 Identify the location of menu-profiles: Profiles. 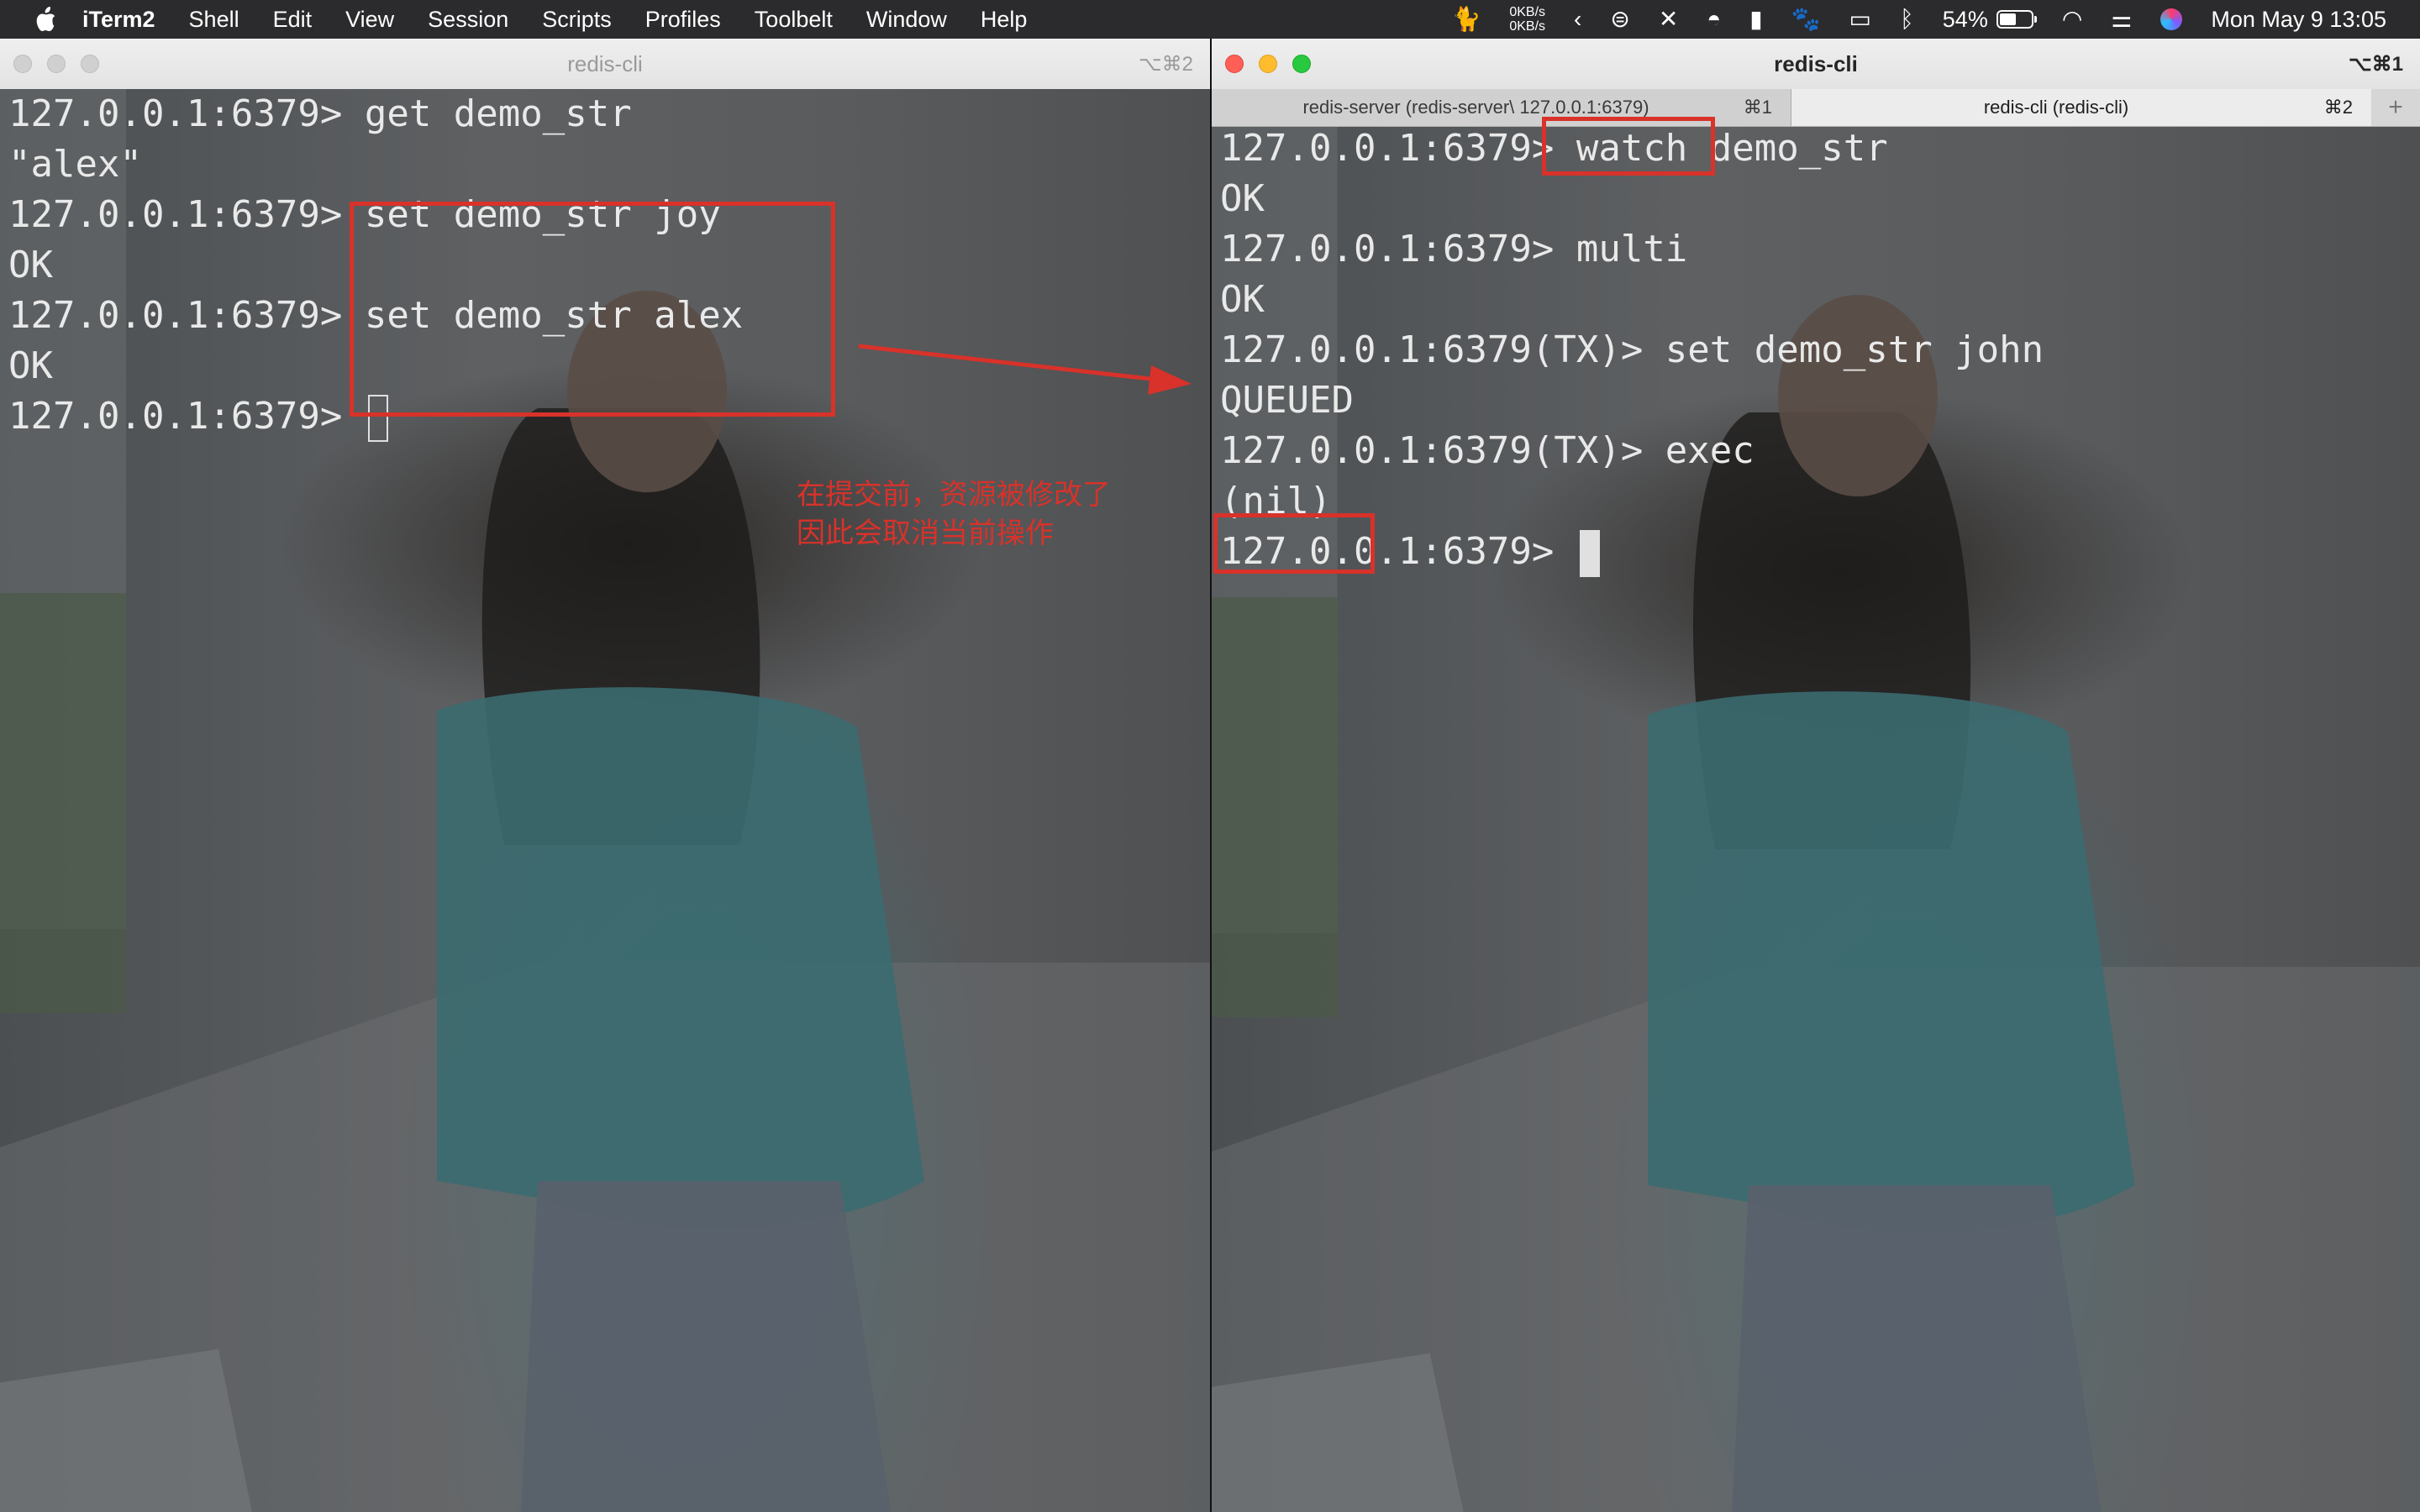
(683, 20).